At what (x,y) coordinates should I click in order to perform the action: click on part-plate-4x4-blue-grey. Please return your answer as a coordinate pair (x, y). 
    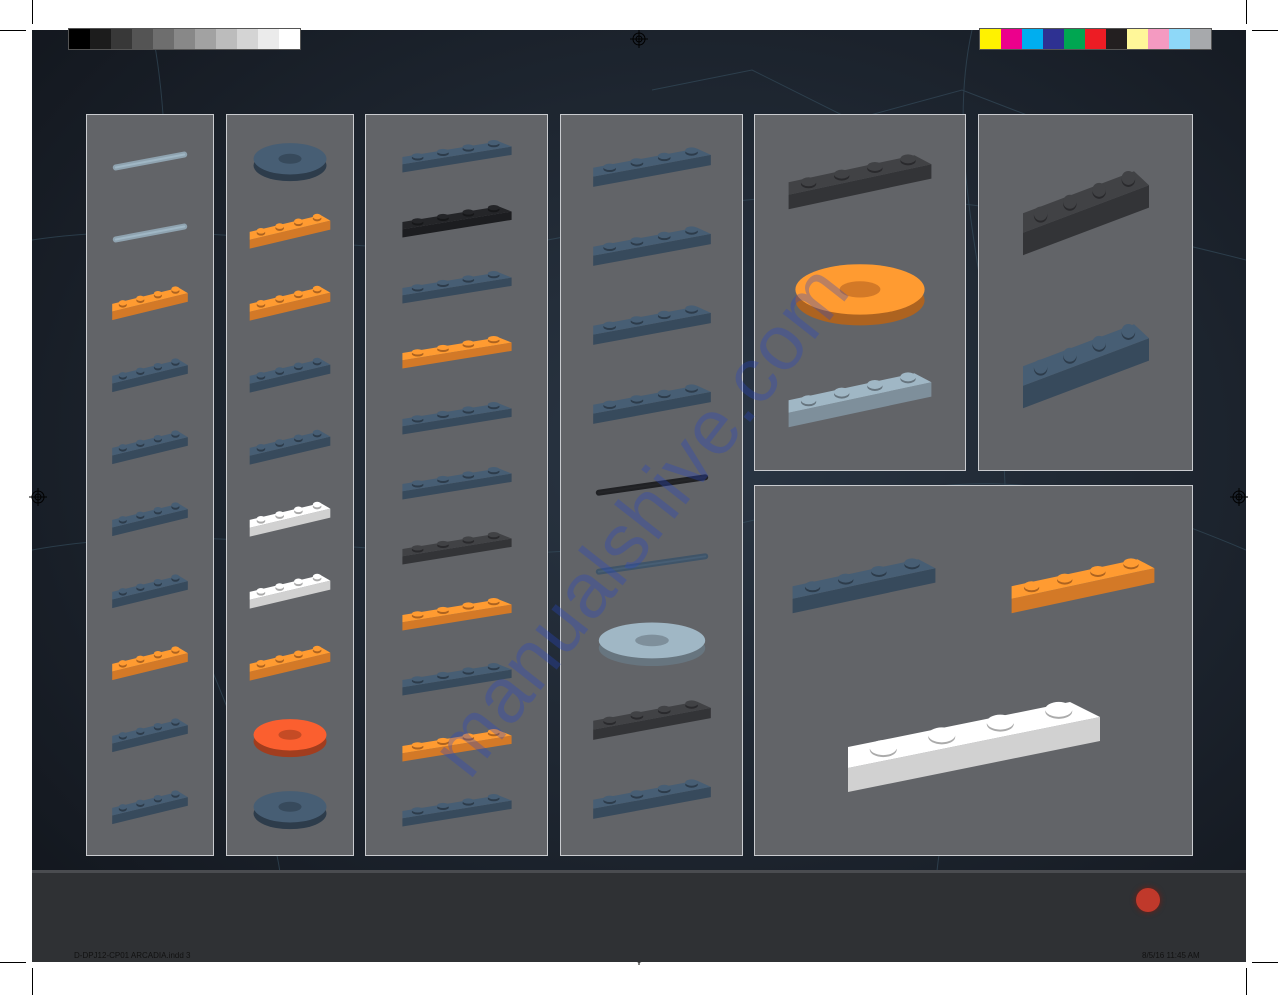
    Looking at the image, I should click on (652, 171).